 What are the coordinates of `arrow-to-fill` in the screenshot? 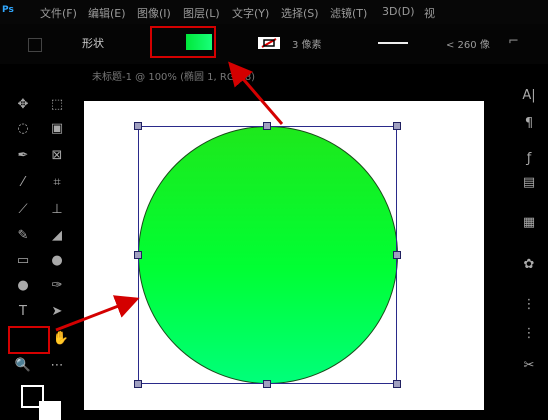 It's located at (256, 93).